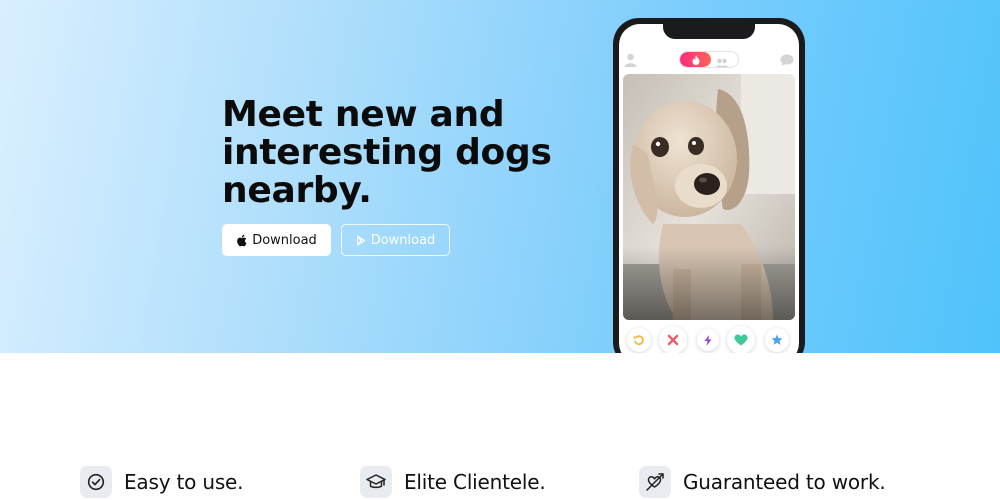 The image size is (1000, 500). I want to click on dog-profile-photo, so click(709, 197).